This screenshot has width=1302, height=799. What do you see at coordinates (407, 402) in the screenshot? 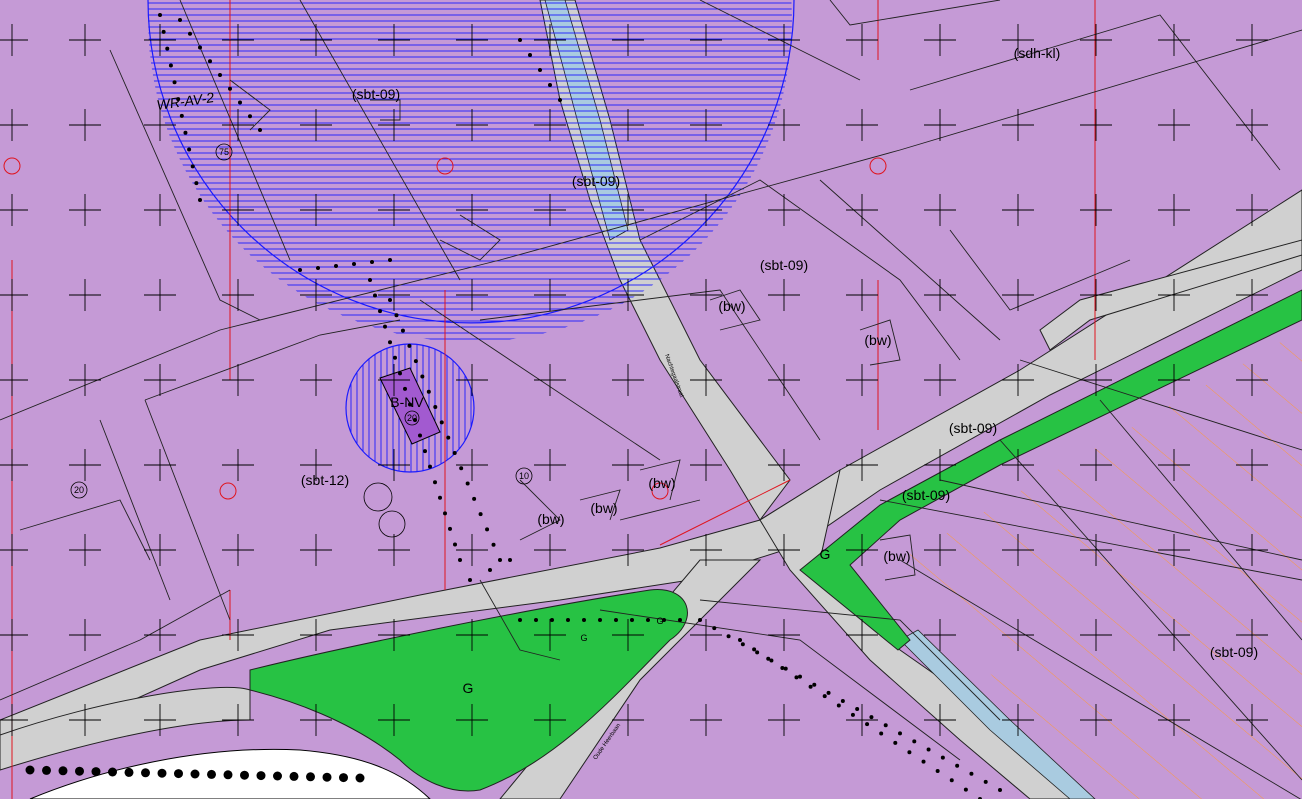
I see `monument-label: B-NV` at bounding box center [407, 402].